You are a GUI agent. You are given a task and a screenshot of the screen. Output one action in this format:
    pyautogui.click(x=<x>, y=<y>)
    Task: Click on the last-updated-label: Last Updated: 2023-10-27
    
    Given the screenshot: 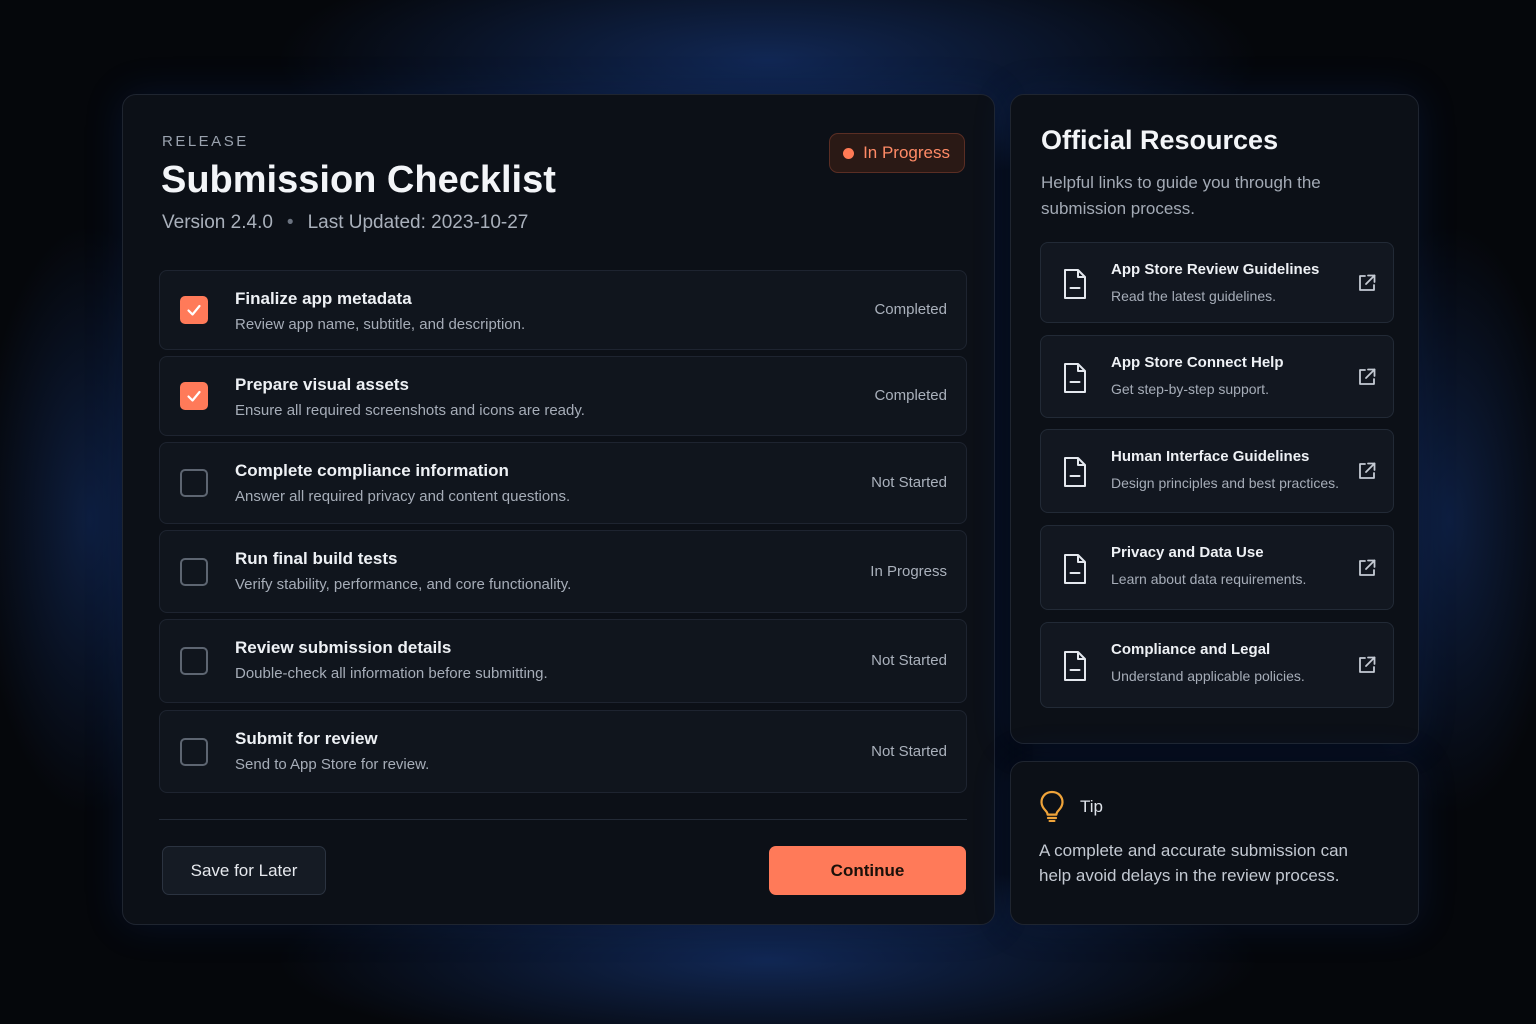 What is the action you would take?
    pyautogui.click(x=418, y=222)
    